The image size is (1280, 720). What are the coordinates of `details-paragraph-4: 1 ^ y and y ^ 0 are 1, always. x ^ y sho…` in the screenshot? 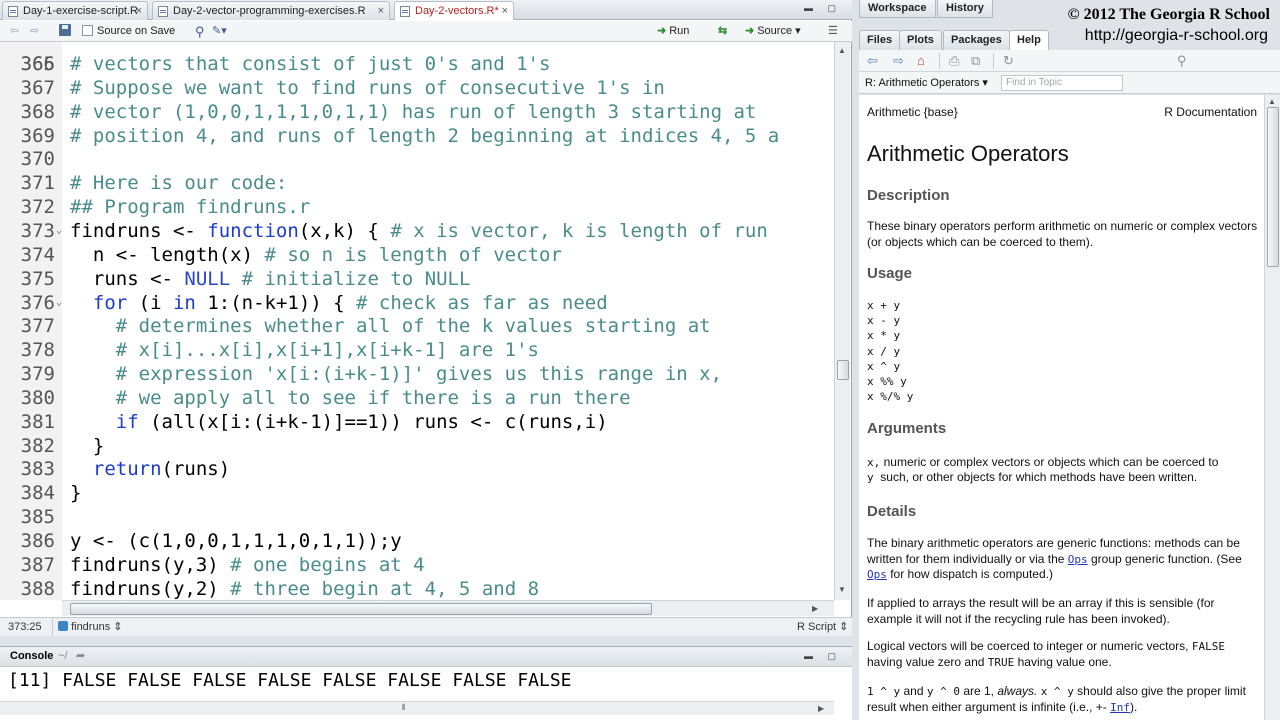 It's located at (1063, 699).